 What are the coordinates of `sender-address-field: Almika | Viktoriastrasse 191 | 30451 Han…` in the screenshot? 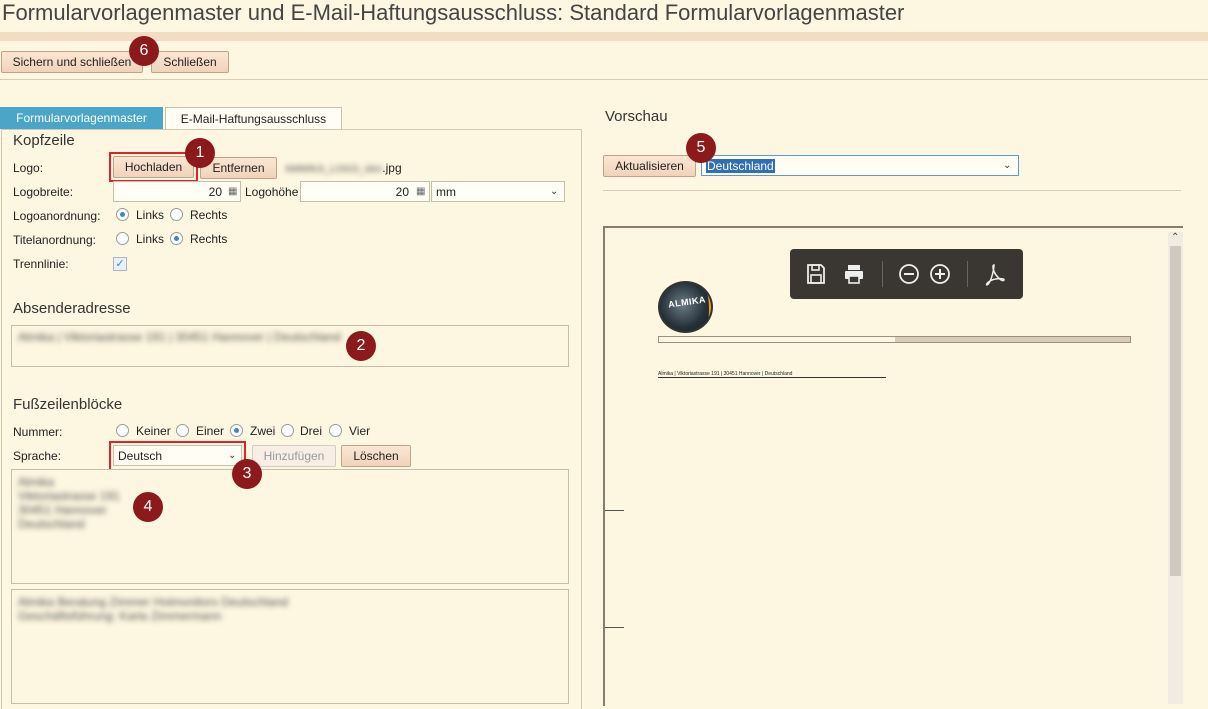 It's located at (290, 346).